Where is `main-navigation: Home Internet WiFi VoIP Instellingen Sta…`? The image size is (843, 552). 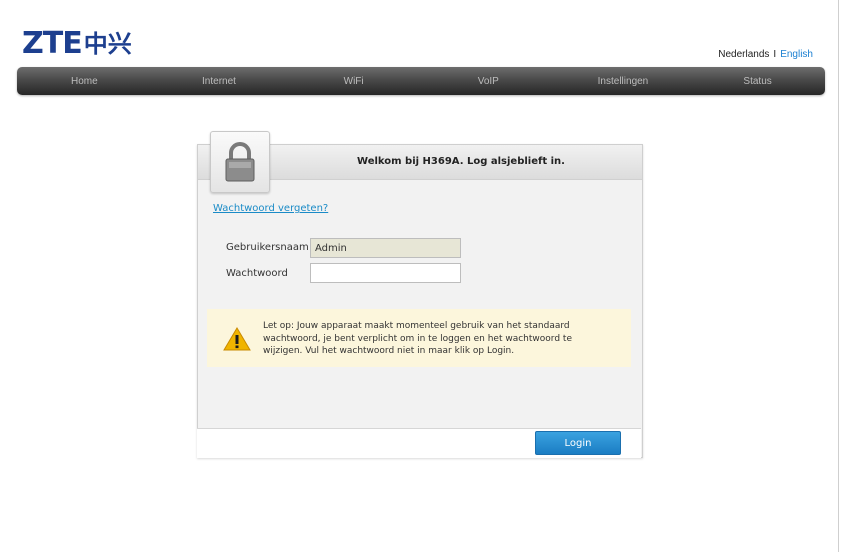
main-navigation: Home Internet WiFi VoIP Instellingen Sta… is located at coordinates (421, 81).